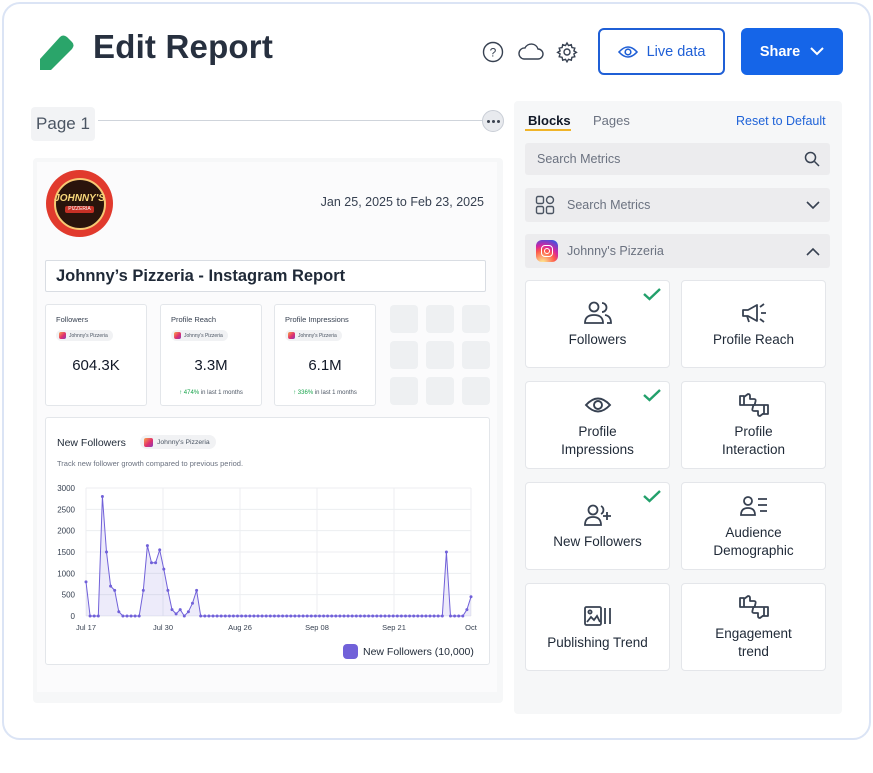  What do you see at coordinates (579, 159) in the screenshot?
I see `search-placeholder: Search Metrics` at bounding box center [579, 159].